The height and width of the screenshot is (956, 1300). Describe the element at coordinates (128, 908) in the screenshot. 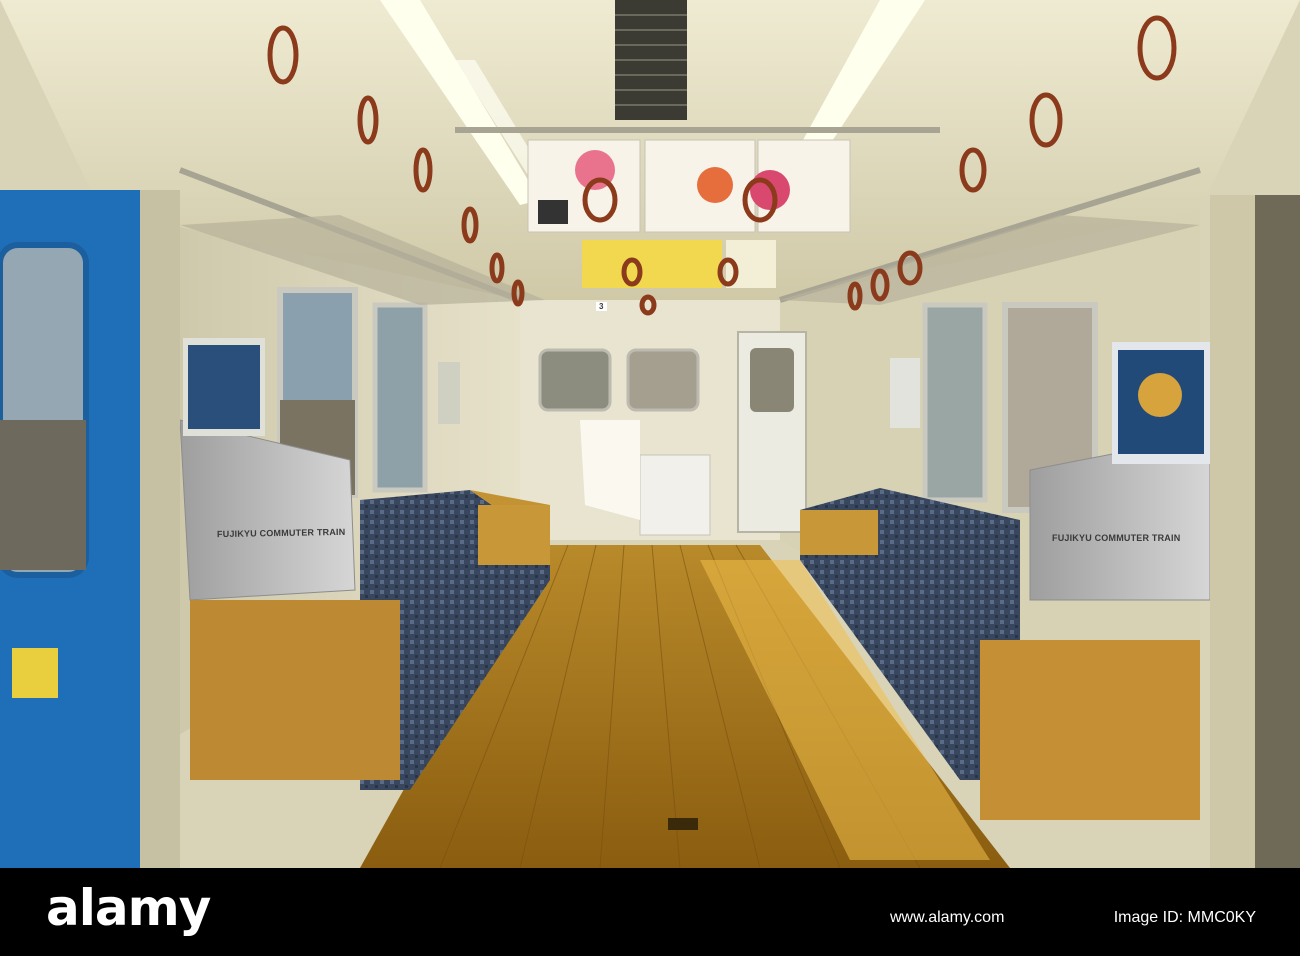

I see `alamy-logo: alamy` at that location.